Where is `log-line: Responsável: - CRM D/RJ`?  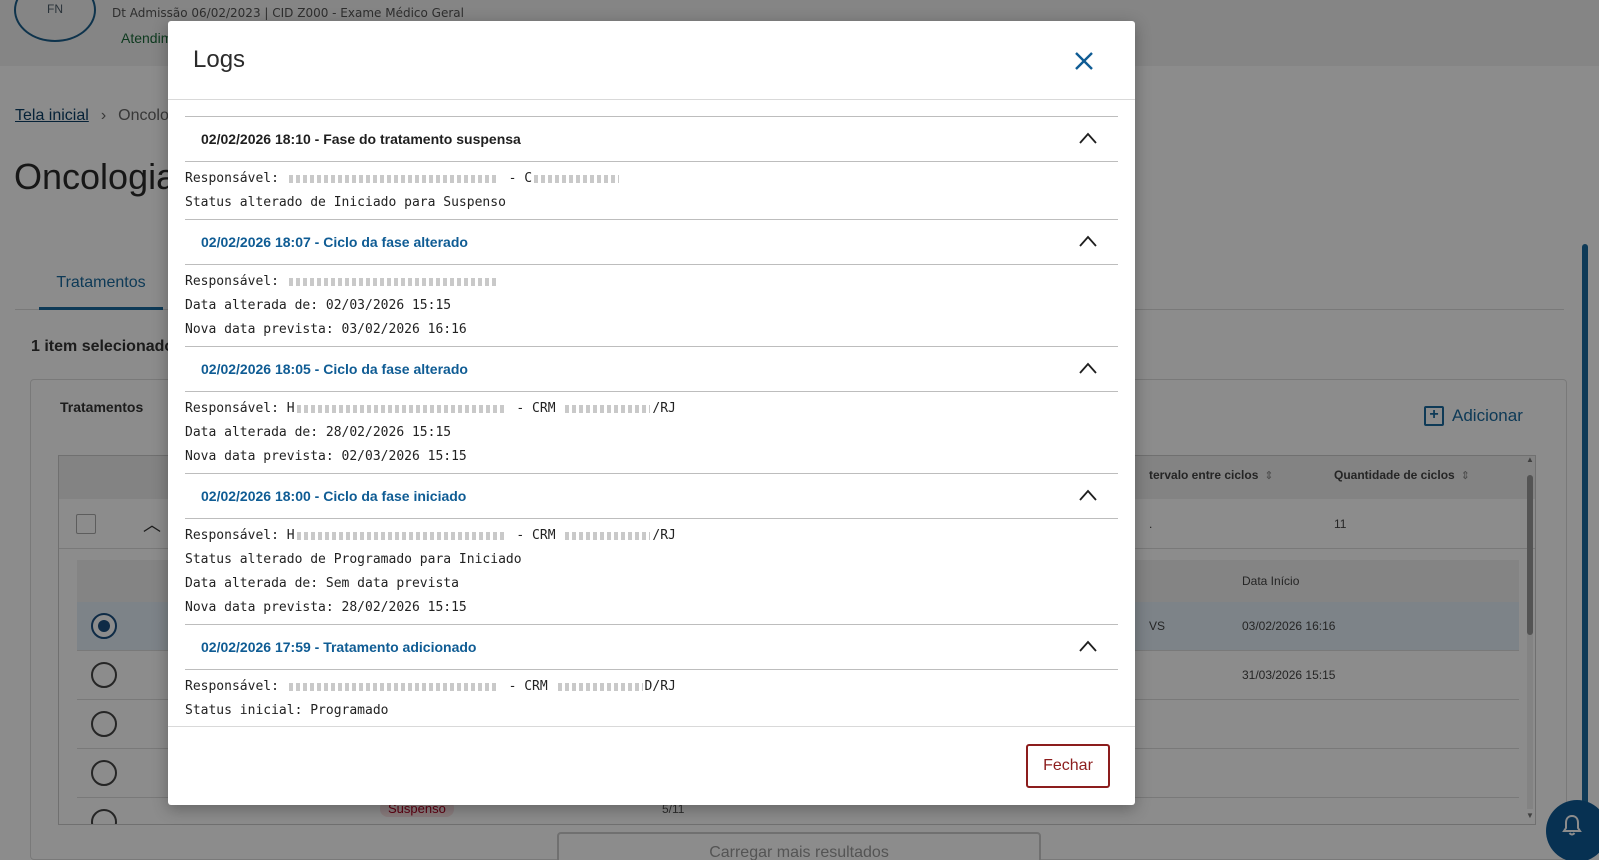
log-line: Responsável: - CRM D/RJ is located at coordinates (430, 686).